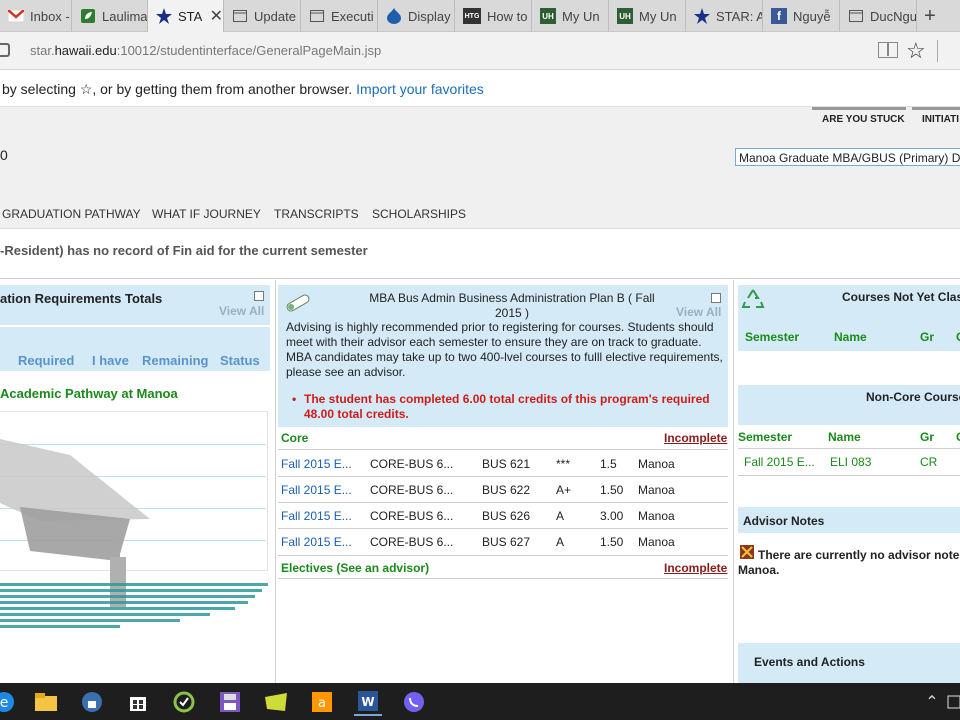  I want to click on noncore-course: ELI 083, so click(851, 462).